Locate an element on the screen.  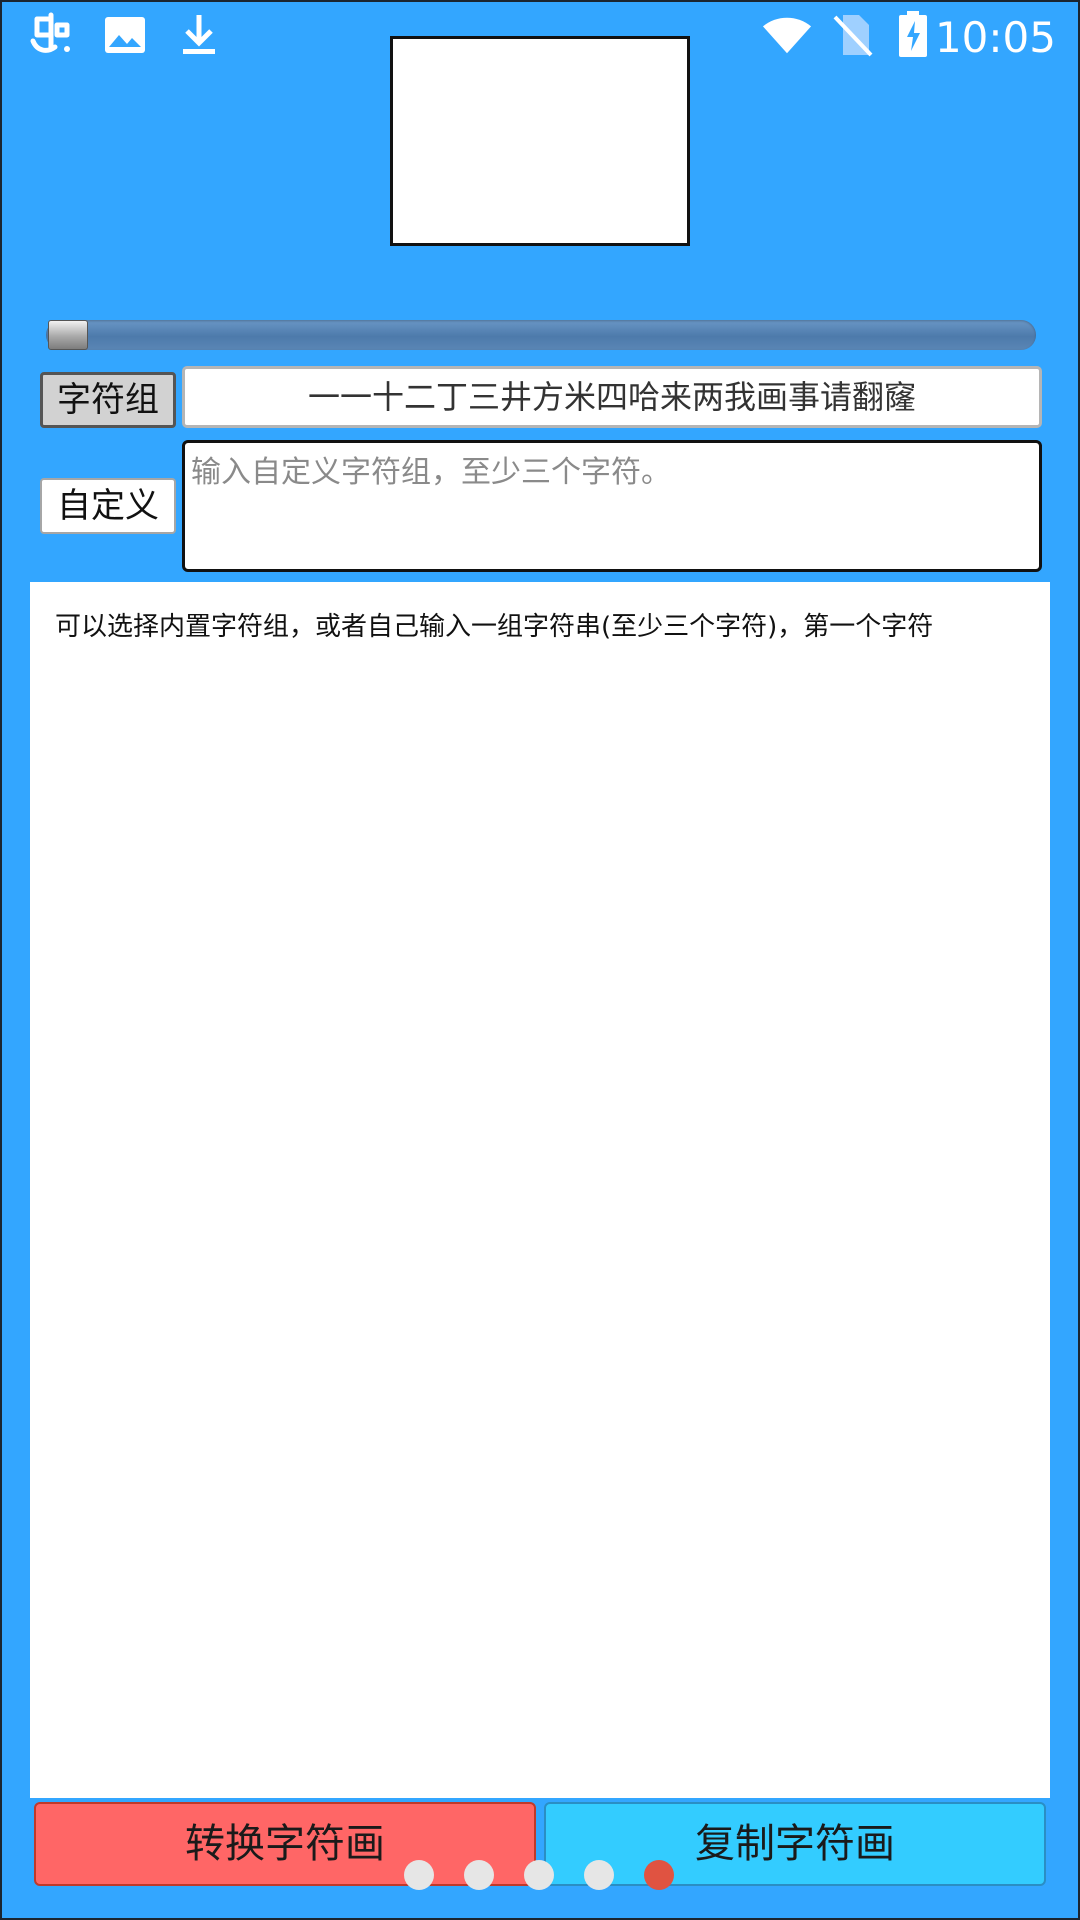
page-indicator is located at coordinates (540, 1876).